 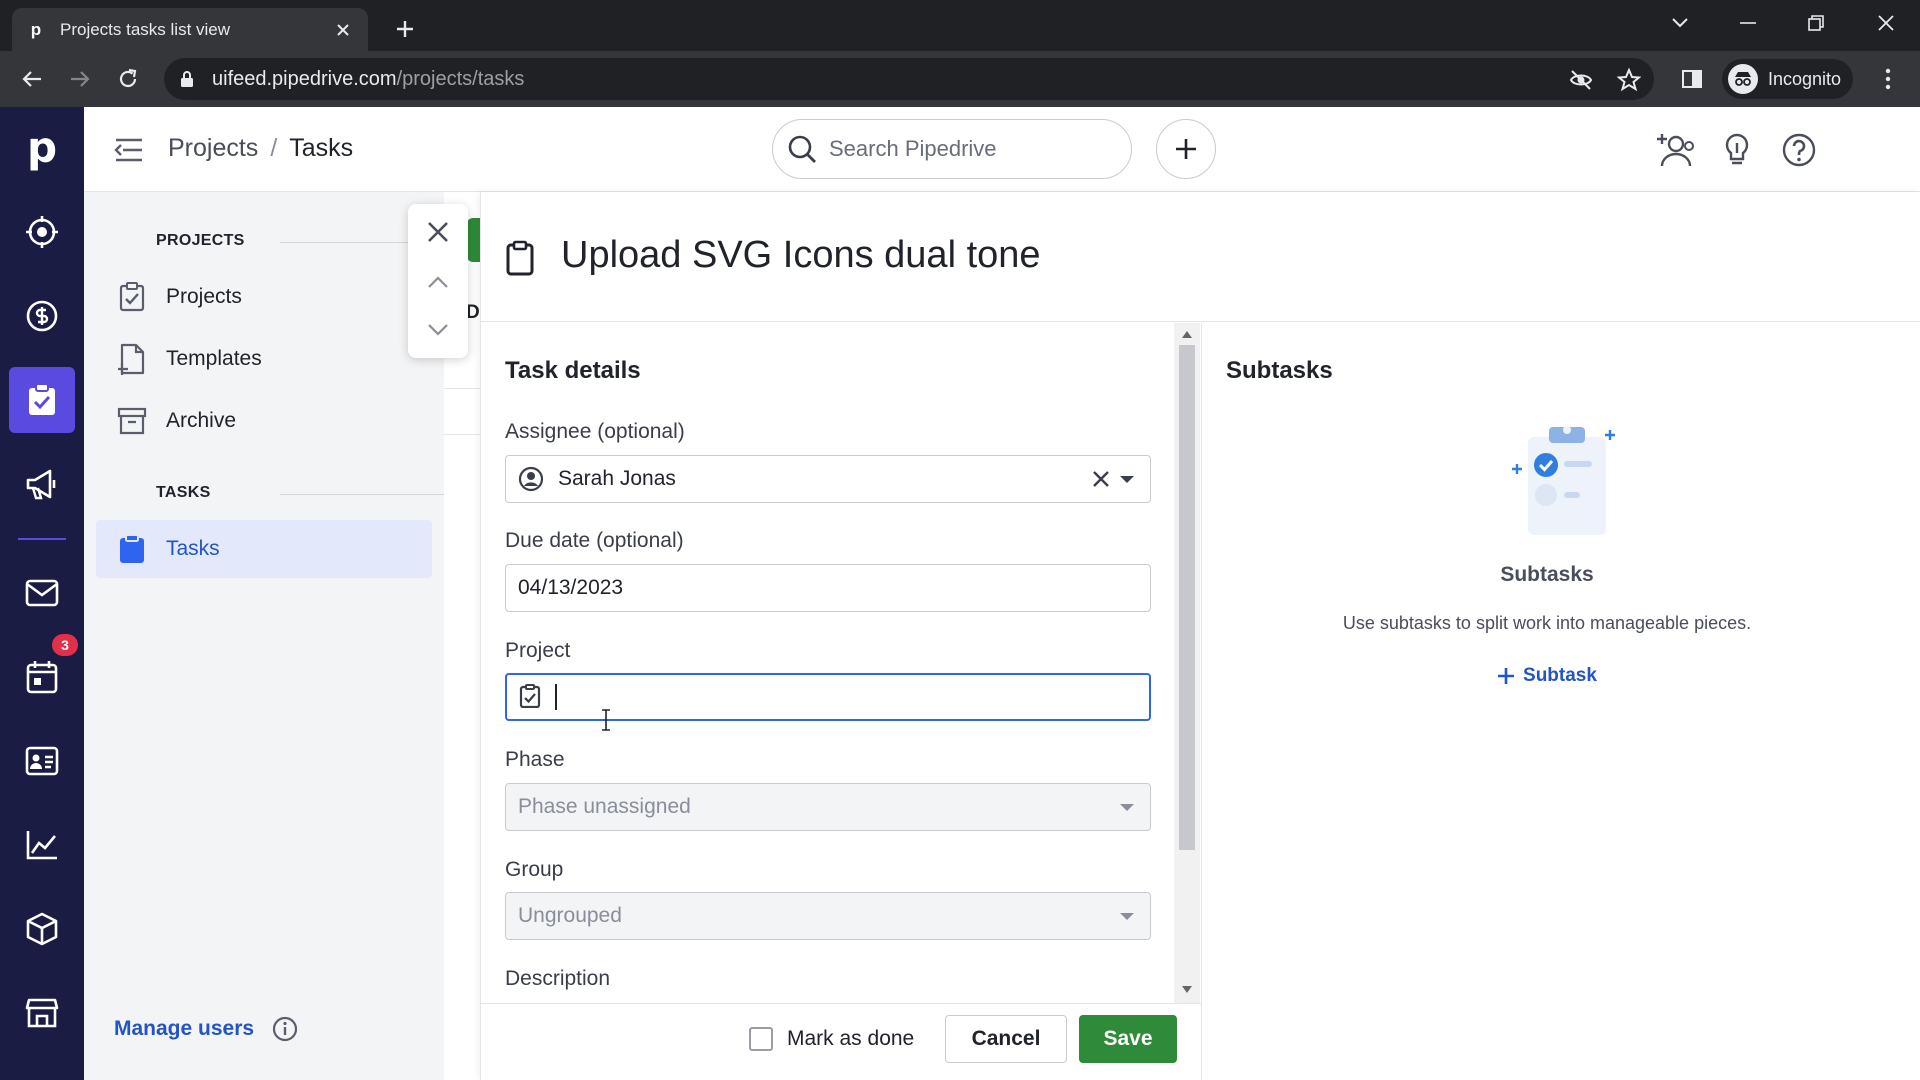 I want to click on sidebar-item-archive: Archive, so click(x=264, y=421).